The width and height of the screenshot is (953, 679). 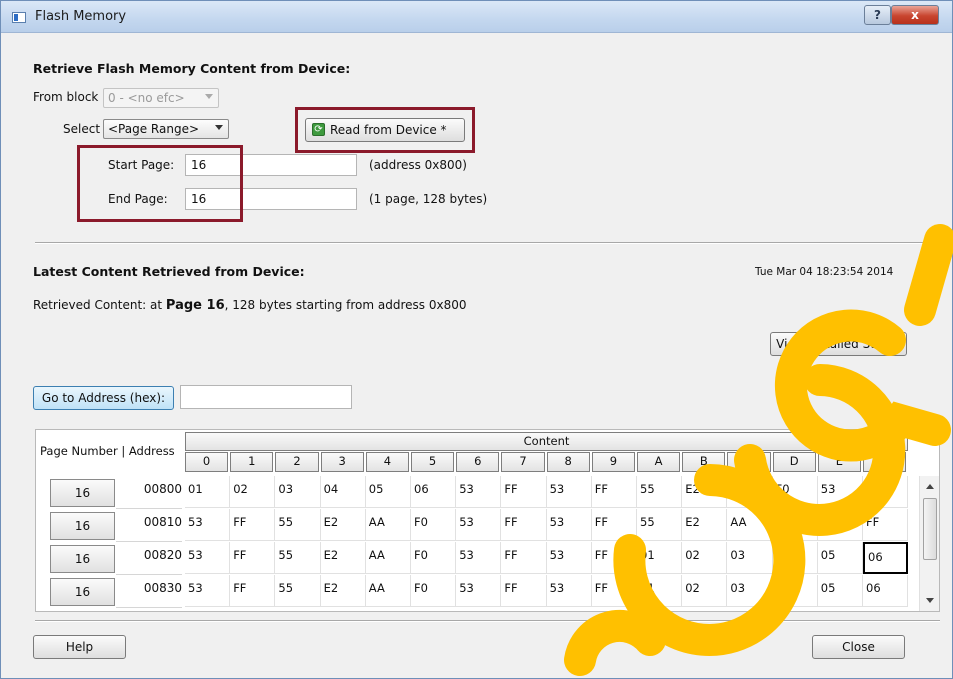 What do you see at coordinates (387, 462) in the screenshot?
I see `column-header-4: 4` at bounding box center [387, 462].